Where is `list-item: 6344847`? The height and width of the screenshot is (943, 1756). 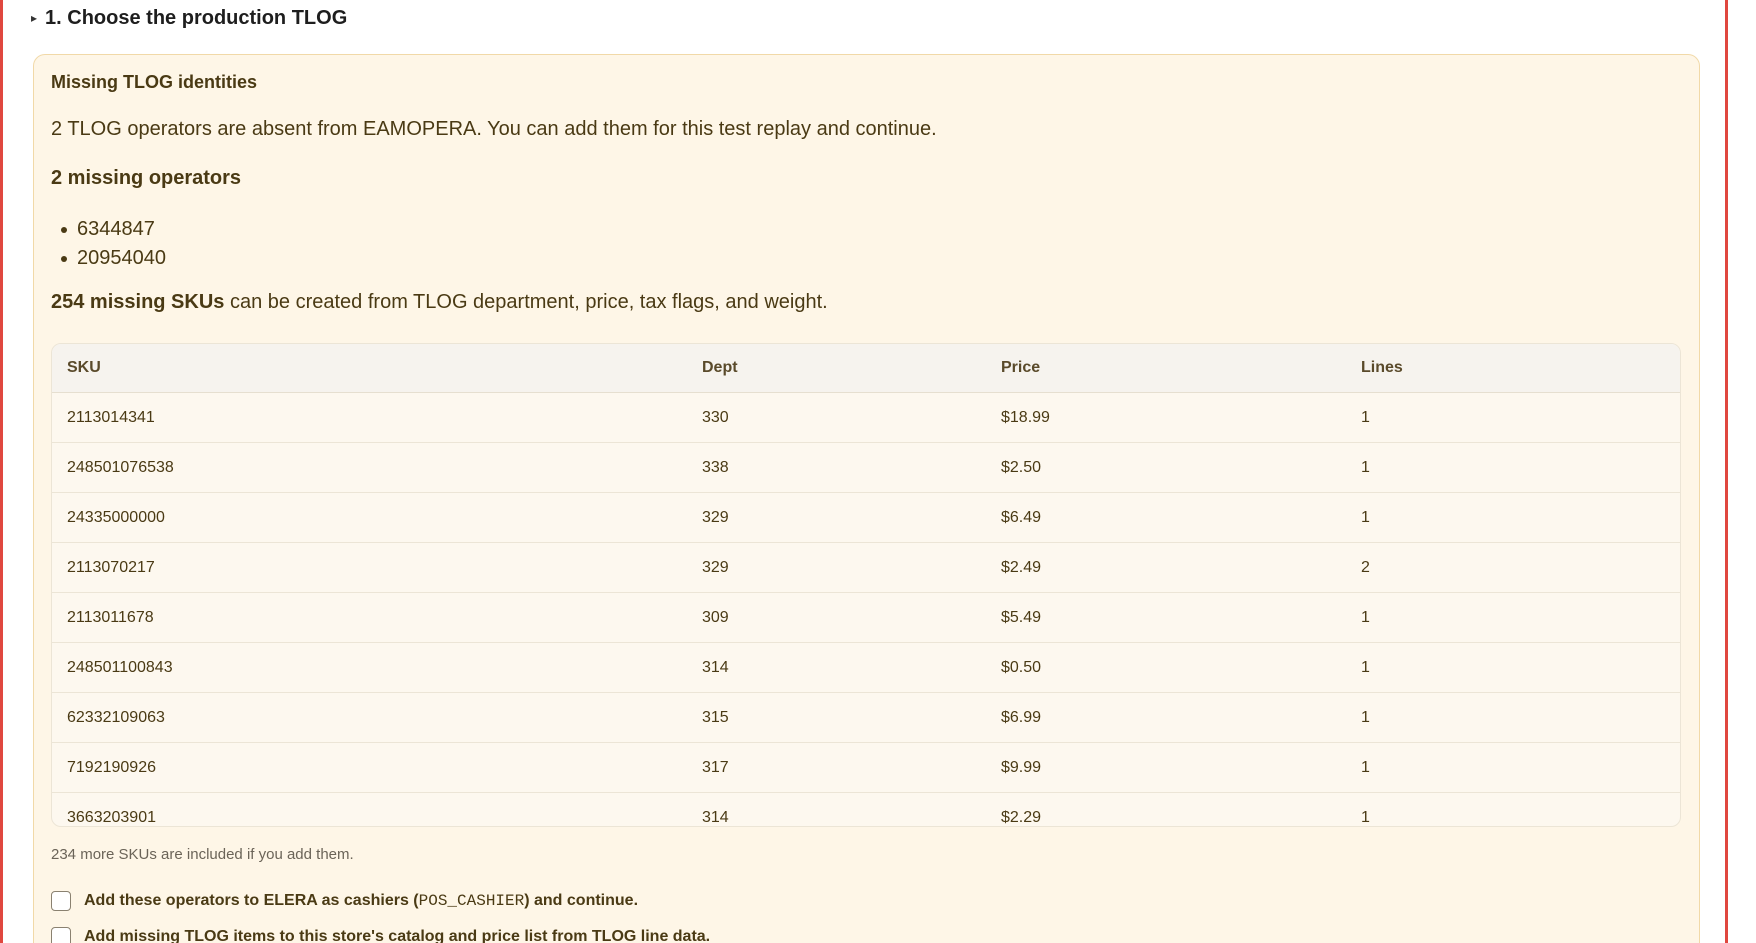 list-item: 6344847 is located at coordinates (108, 229).